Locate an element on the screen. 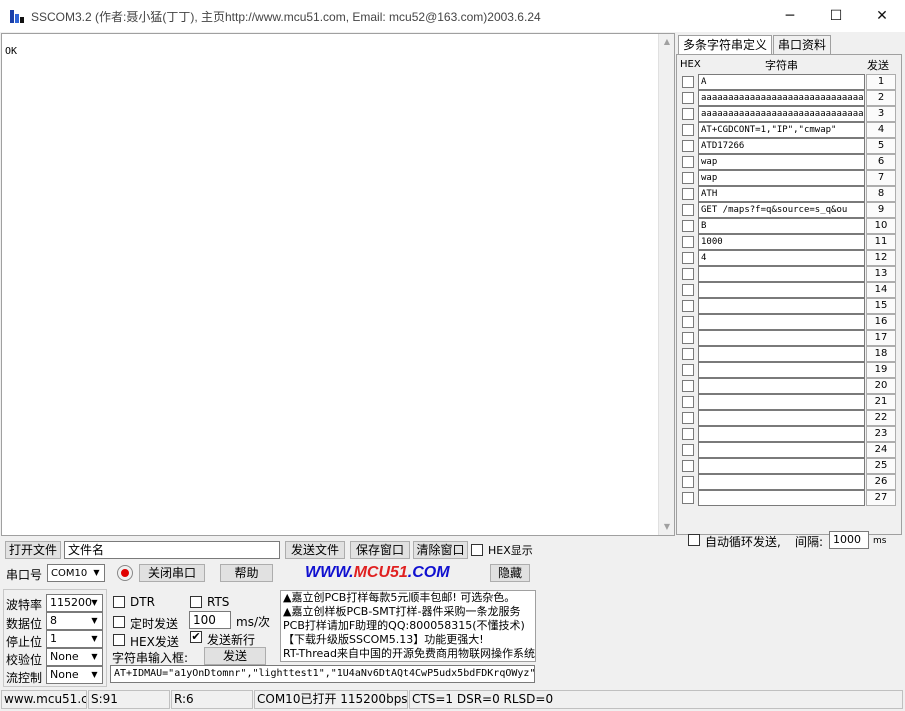 The height and width of the screenshot is (711, 905). row-send-button: 6 is located at coordinates (881, 162).